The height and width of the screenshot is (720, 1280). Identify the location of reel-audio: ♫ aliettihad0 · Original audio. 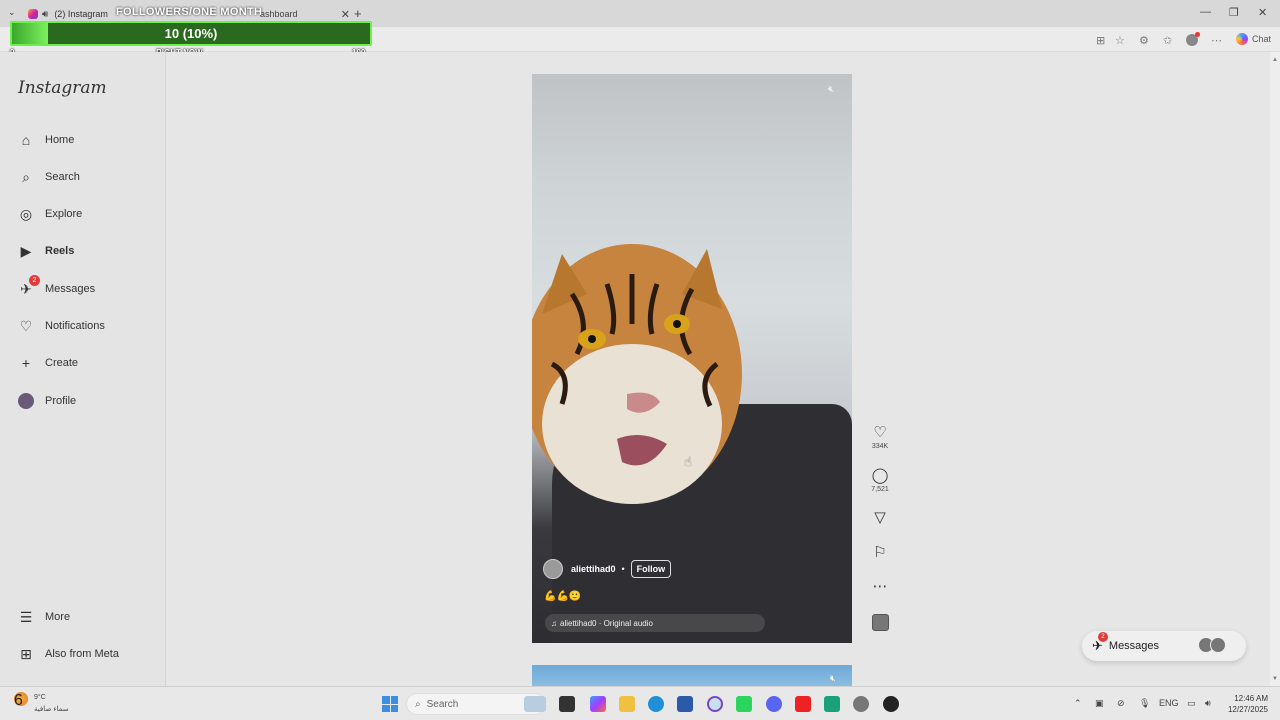
(655, 623).